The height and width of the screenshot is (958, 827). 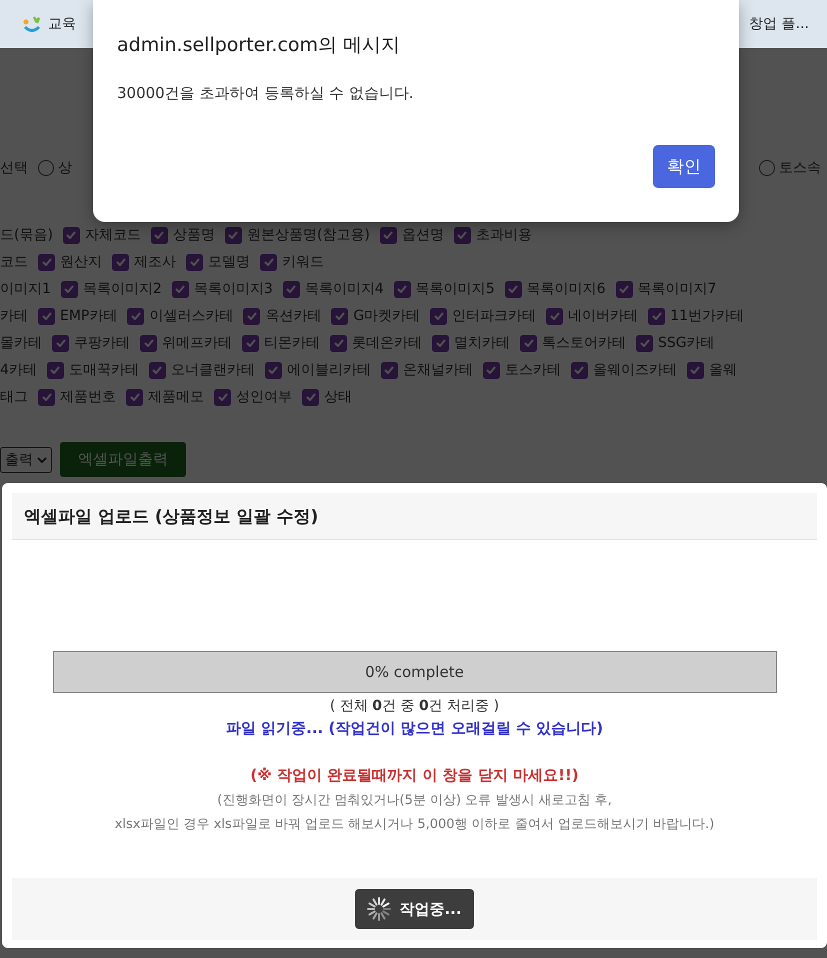 I want to click on count-text: ( 전체 0건 중 0건 처리중 ), so click(x=415, y=706).